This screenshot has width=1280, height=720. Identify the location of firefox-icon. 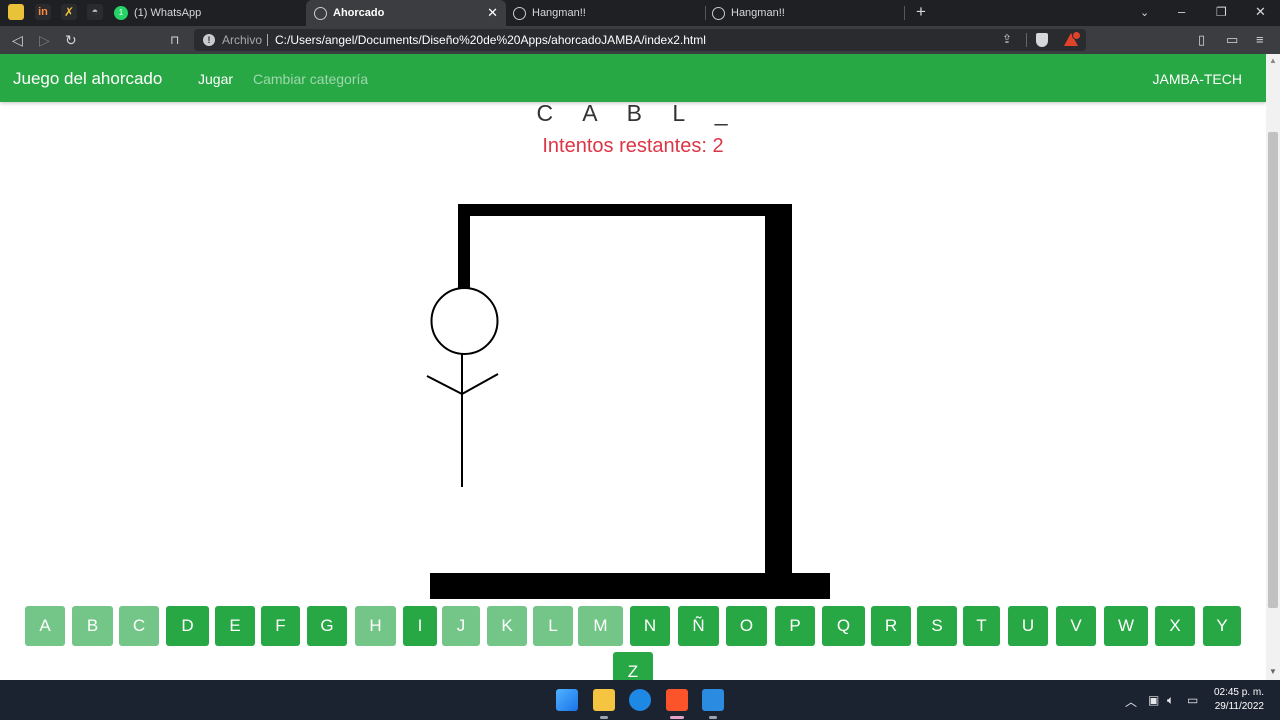
(640, 700).